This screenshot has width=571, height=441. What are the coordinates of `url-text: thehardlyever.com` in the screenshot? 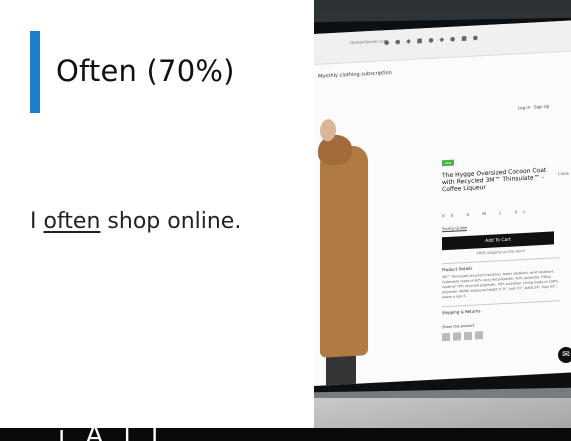 It's located at (369, 41).